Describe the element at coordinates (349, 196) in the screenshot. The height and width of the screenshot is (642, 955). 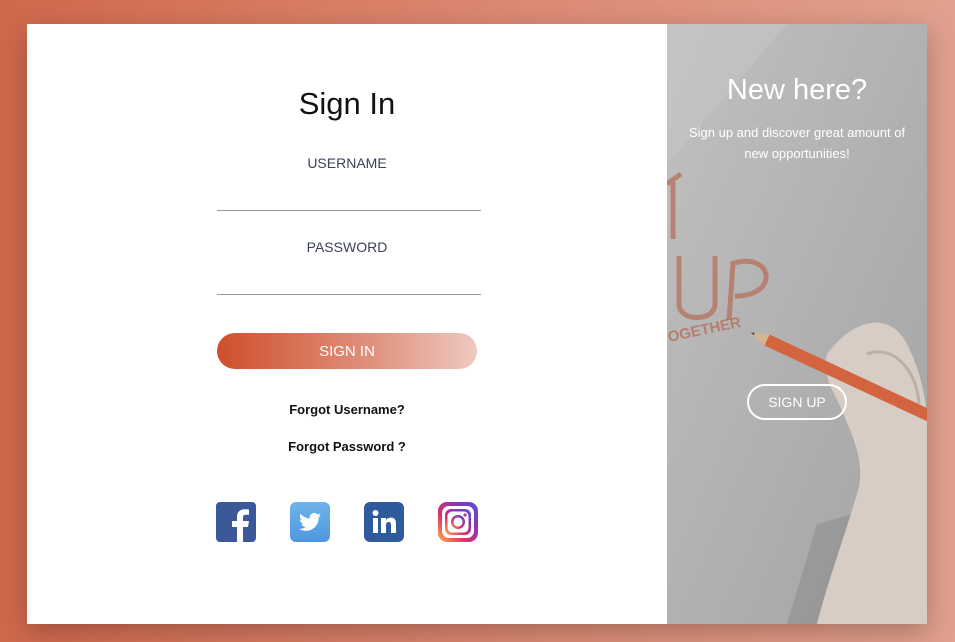
I see `username-field` at that location.